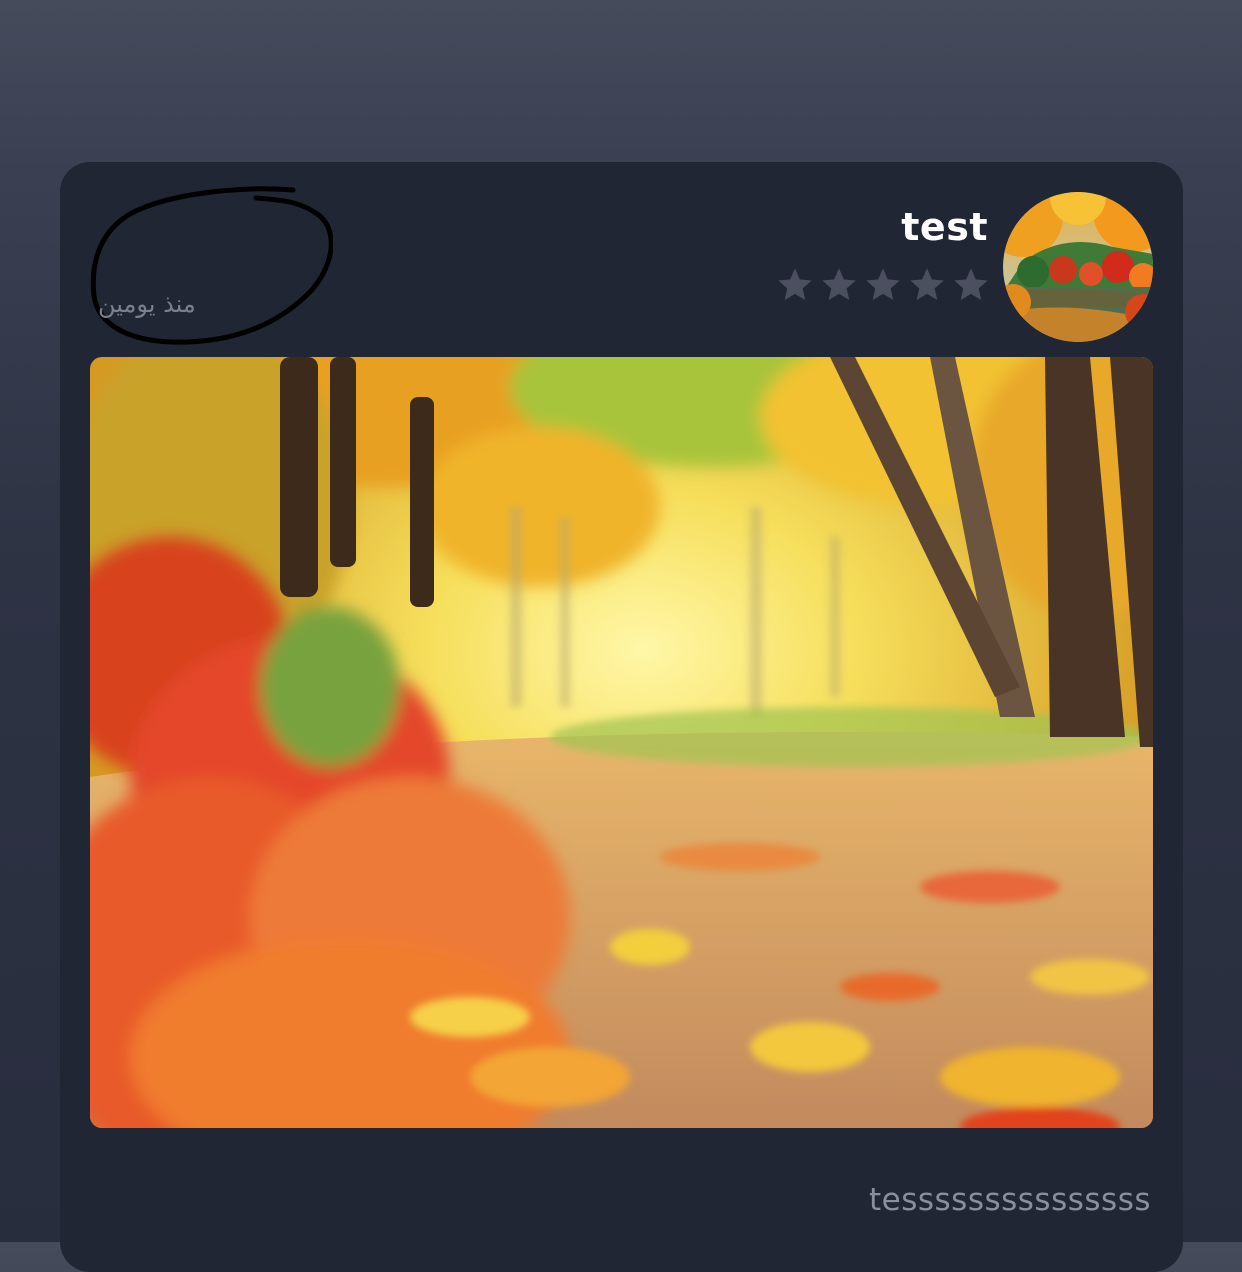 This screenshot has height=1272, width=1242. What do you see at coordinates (211, 265) in the screenshot?
I see `hand-drawn-circle-annotation` at bounding box center [211, 265].